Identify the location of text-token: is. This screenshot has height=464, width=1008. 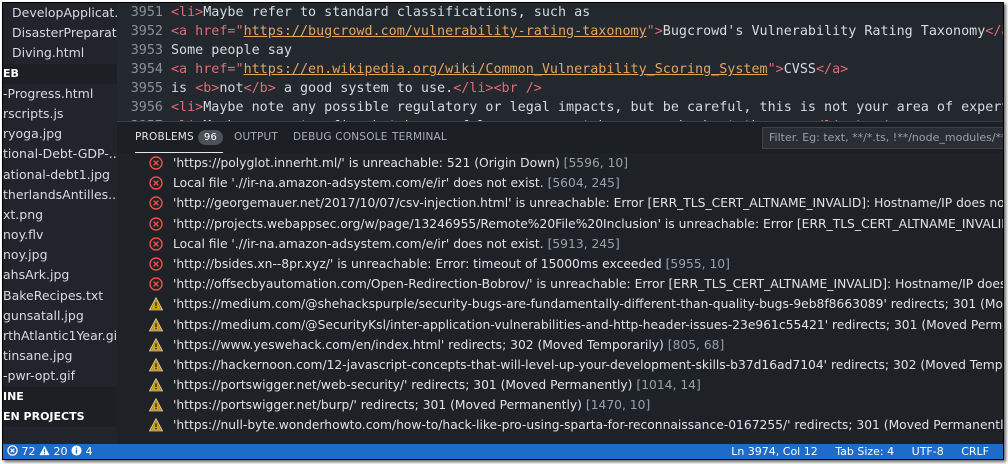
(183, 88).